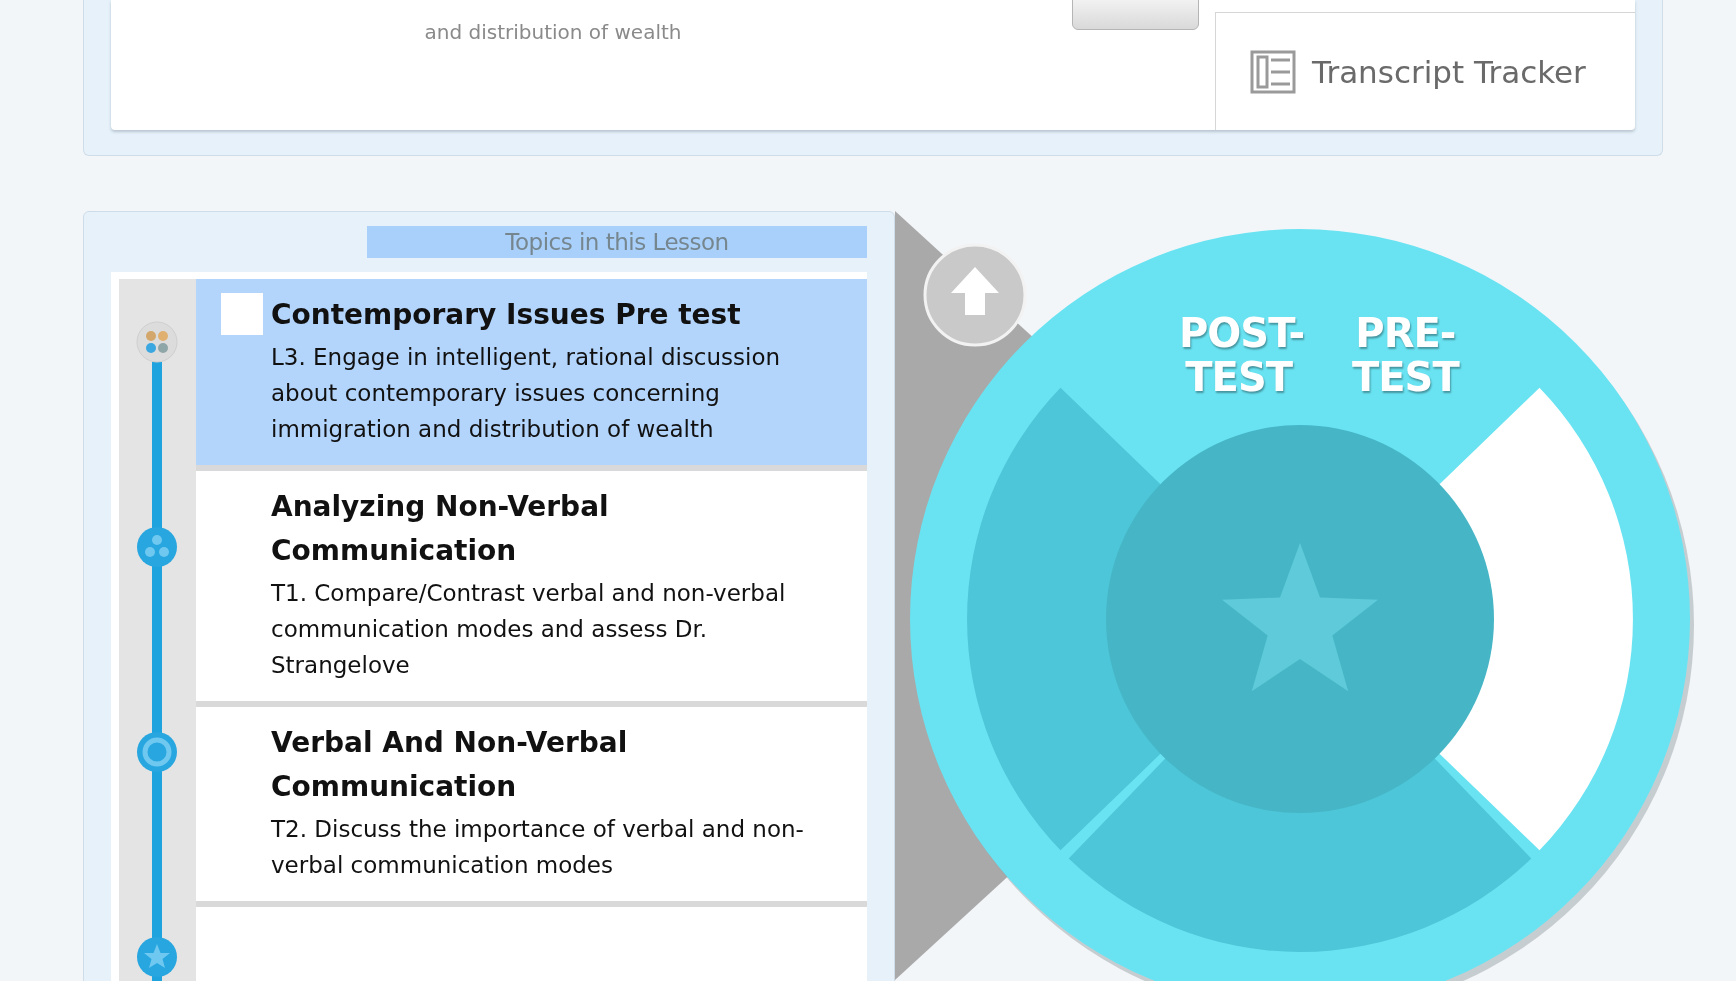 Image resolution: width=1736 pixels, height=981 pixels. I want to click on topic-description: T2. Discuss the importance of verbal and non-verbal communication modes, so click(538, 847).